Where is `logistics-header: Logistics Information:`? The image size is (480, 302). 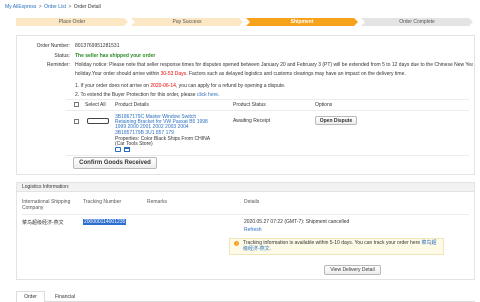
logistics-header: Logistics Information: is located at coordinates (245, 187).